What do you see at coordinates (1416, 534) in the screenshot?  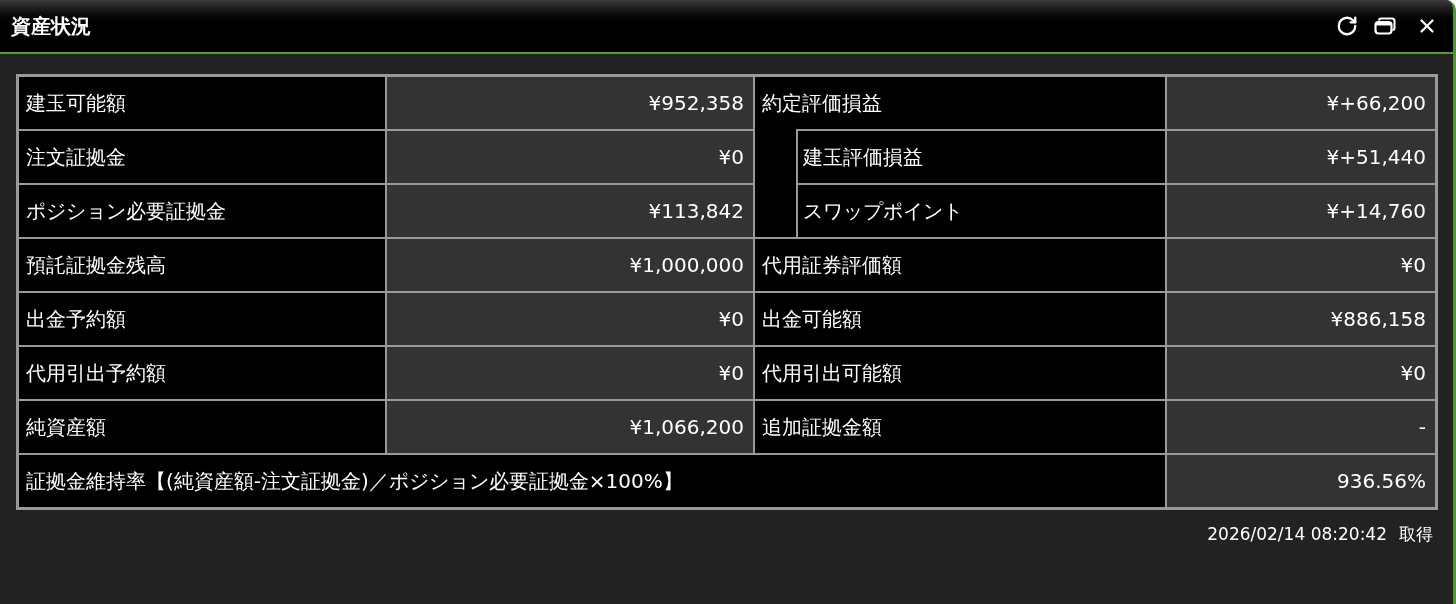 I see `fetch-label: 取得` at bounding box center [1416, 534].